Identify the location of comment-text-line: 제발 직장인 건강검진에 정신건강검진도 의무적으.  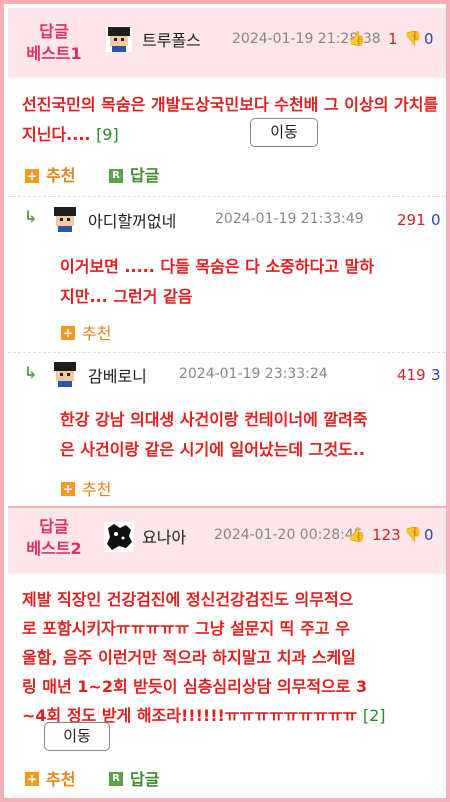
(188, 599).